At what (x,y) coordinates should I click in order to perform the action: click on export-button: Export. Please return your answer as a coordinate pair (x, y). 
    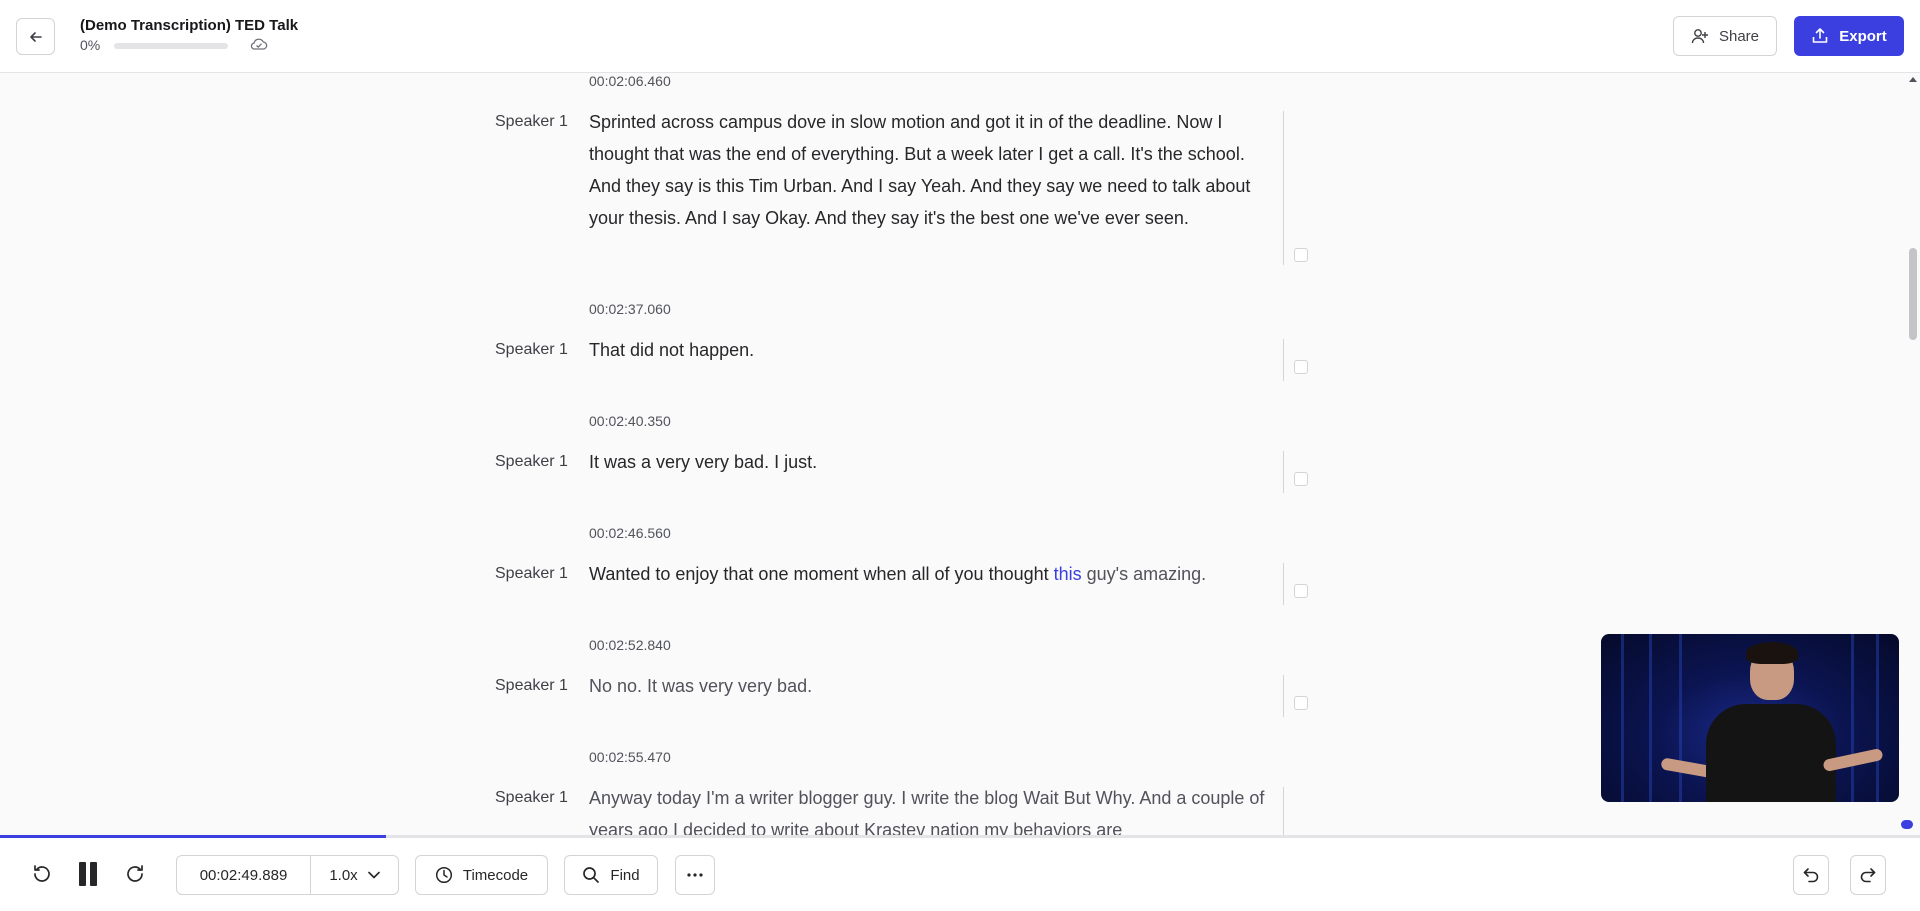
    Looking at the image, I should click on (1849, 36).